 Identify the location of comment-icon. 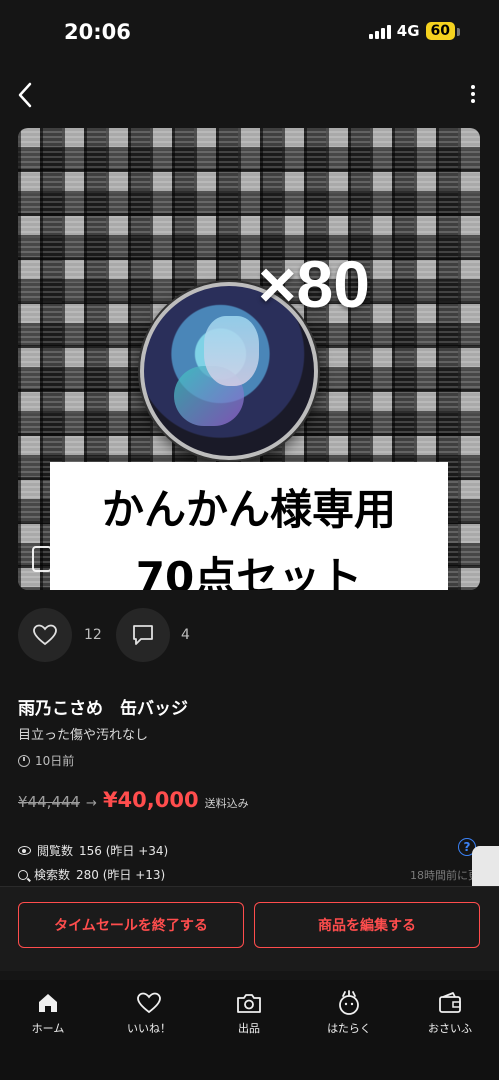
(143, 635).